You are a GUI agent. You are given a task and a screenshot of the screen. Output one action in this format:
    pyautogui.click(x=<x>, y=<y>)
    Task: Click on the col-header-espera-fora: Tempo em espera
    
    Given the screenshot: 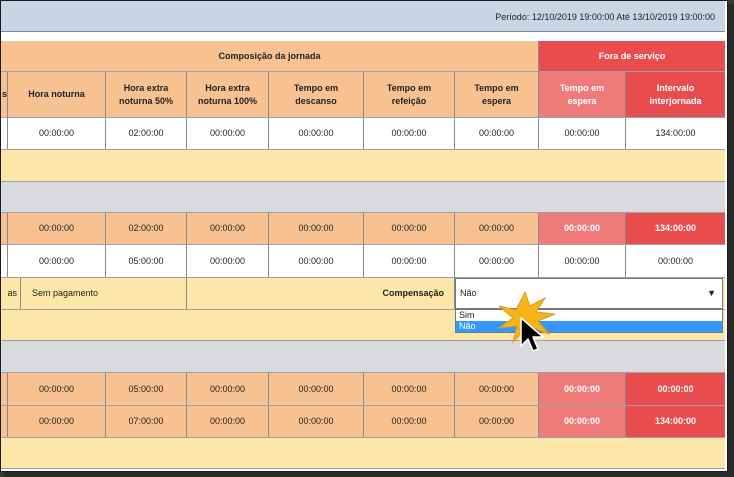 What is the action you would take?
    pyautogui.click(x=582, y=94)
    